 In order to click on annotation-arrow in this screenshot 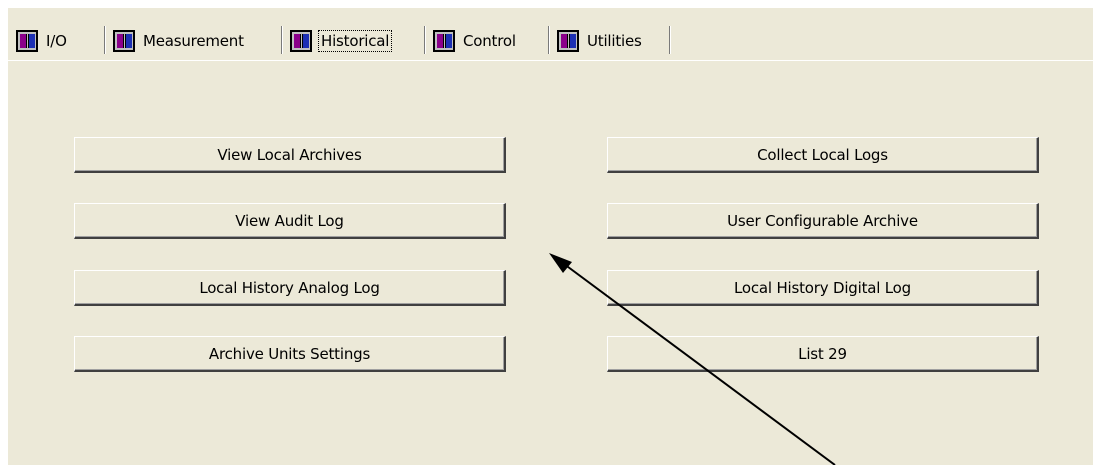, I will do `click(692, 359)`.